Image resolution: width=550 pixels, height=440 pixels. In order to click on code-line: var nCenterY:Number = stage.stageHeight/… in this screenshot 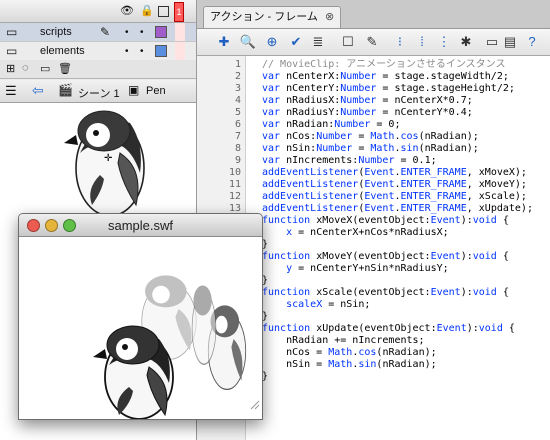, I will do `click(388, 89)`.